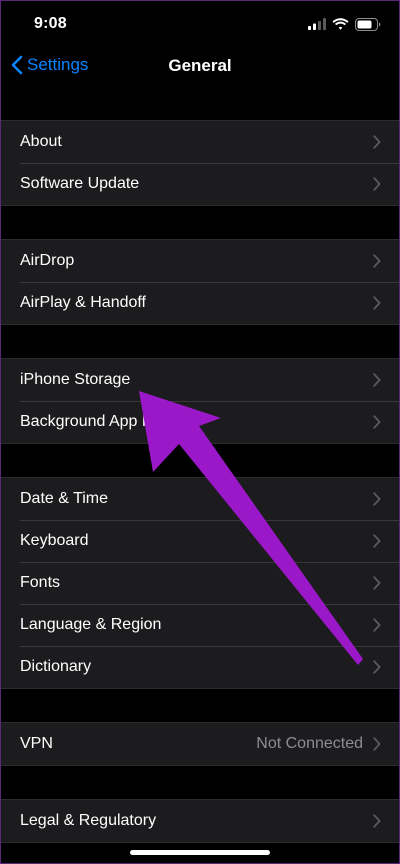 The width and height of the screenshot is (400, 864). What do you see at coordinates (200, 852) in the screenshot?
I see `home-indicator` at bounding box center [200, 852].